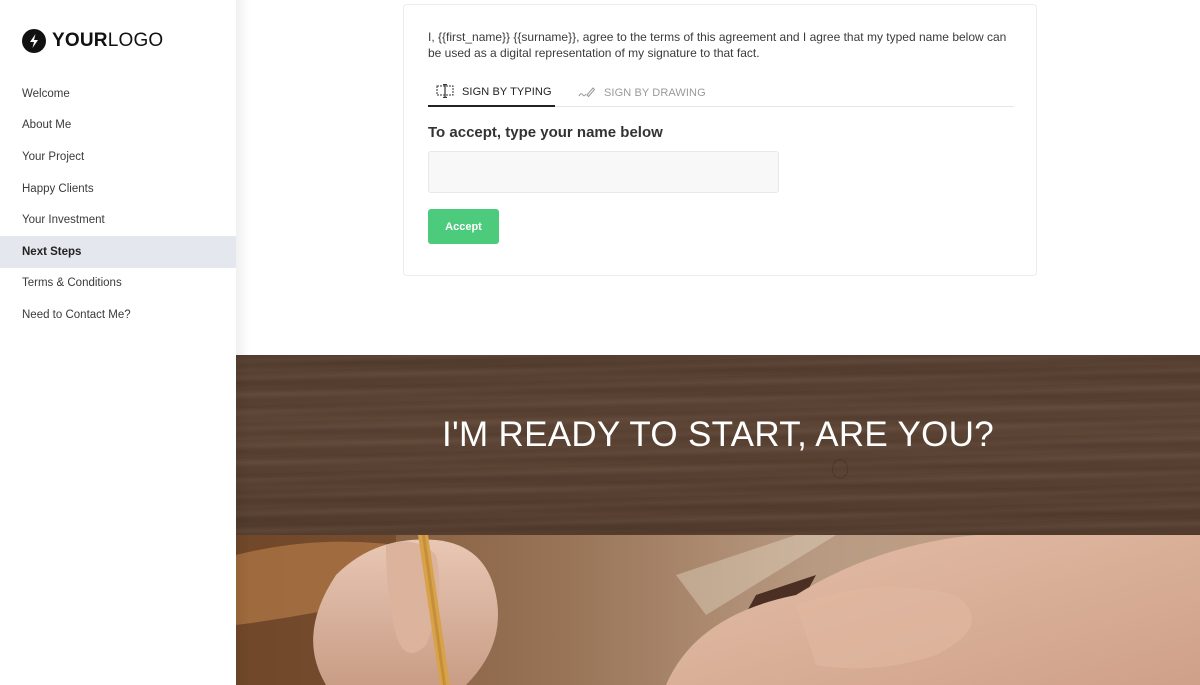 This screenshot has width=1200, height=685. What do you see at coordinates (53, 156) in the screenshot?
I see `sidebar-item-label: Your Project` at bounding box center [53, 156].